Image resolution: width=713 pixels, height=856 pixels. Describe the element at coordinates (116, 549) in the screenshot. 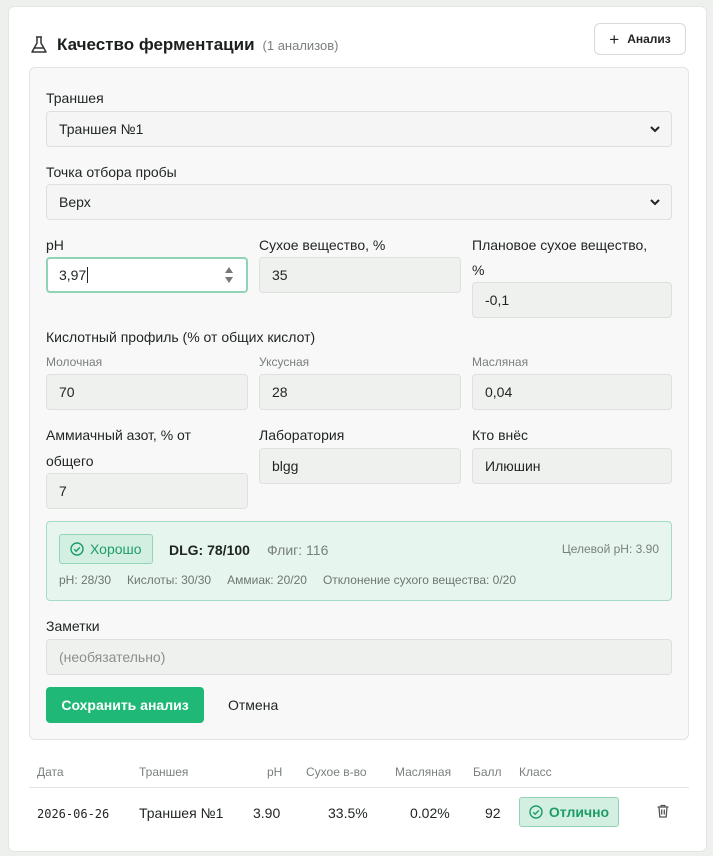

I see `grade-badge-label: Хорошо` at that location.